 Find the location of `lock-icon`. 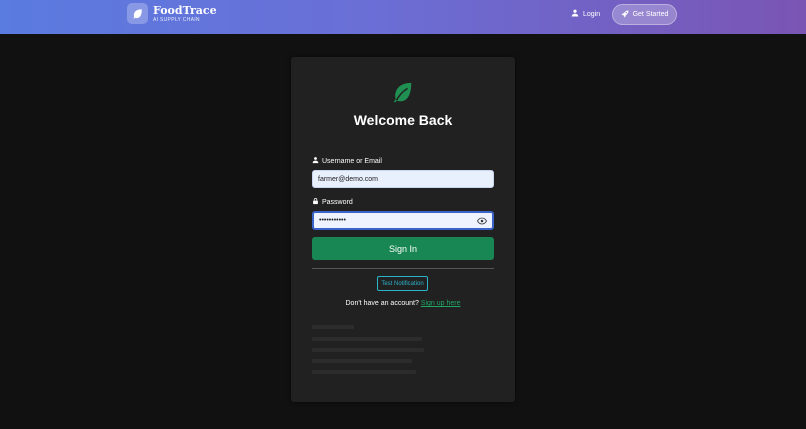

lock-icon is located at coordinates (315, 202).